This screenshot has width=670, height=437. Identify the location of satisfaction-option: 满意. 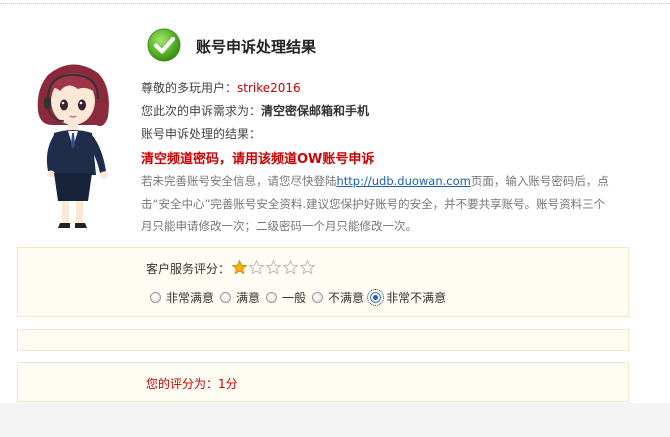
(240, 297).